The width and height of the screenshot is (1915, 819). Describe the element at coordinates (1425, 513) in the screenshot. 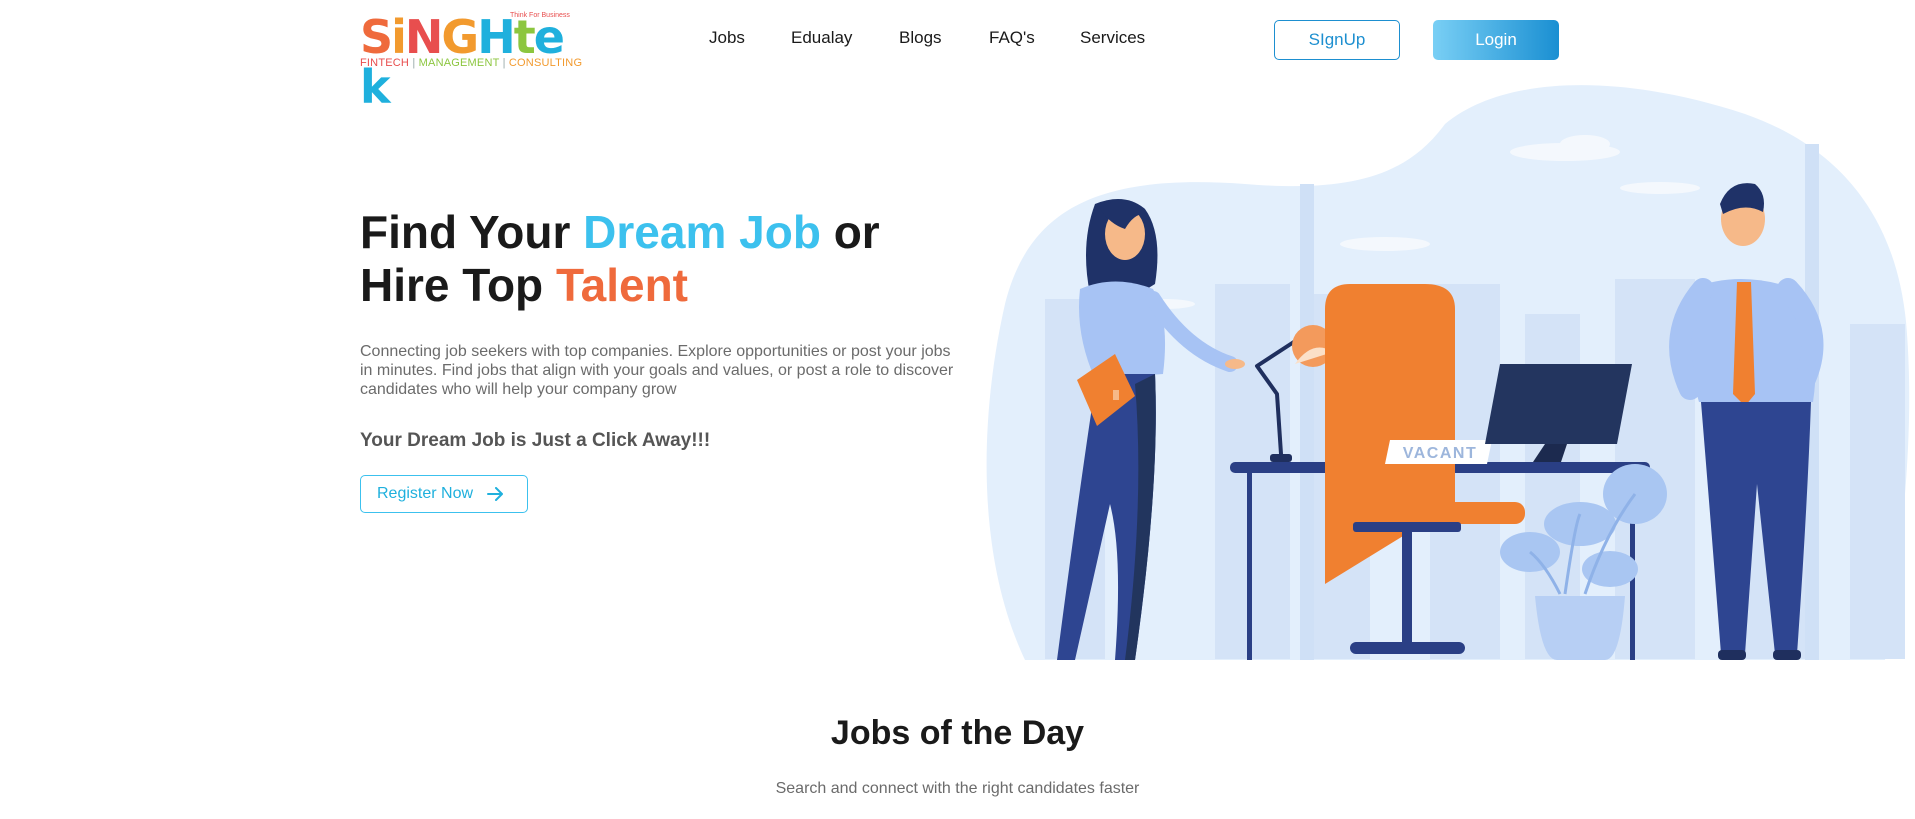

I see `chair-seat` at that location.